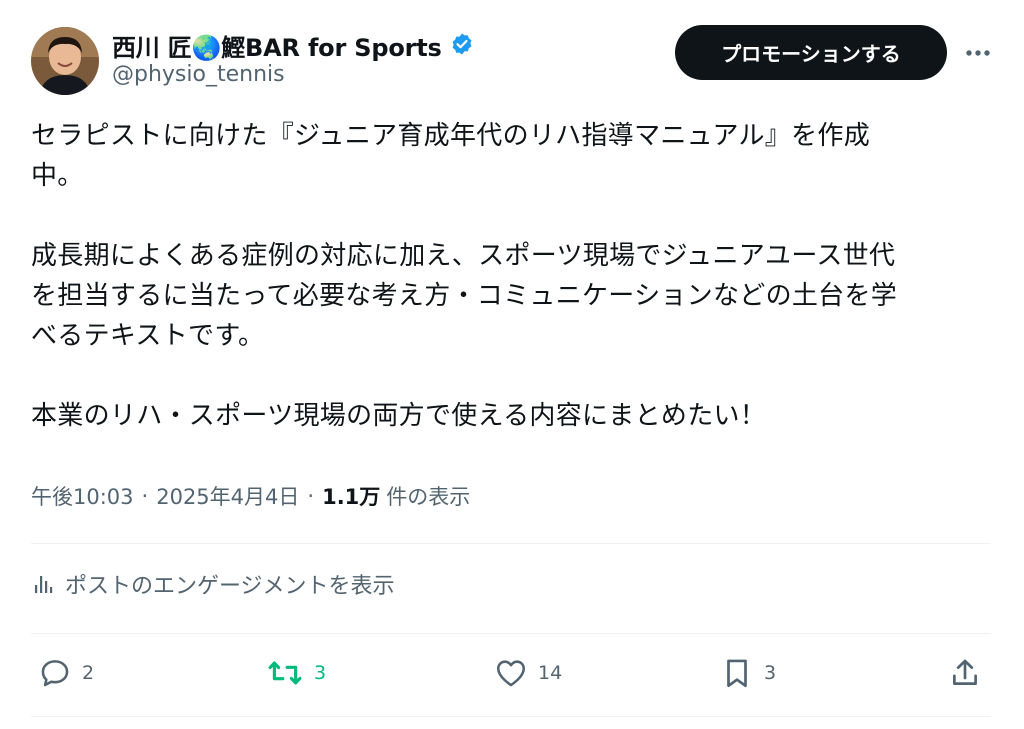  What do you see at coordinates (351, 497) in the screenshot?
I see `views-count: 1.1万` at bounding box center [351, 497].